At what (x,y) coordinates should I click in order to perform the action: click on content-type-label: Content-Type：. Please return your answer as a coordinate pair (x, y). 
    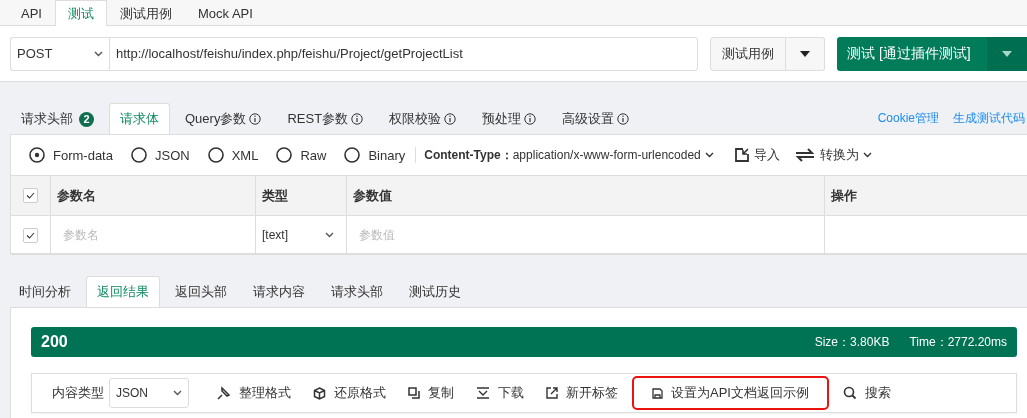
    Looking at the image, I should click on (468, 155).